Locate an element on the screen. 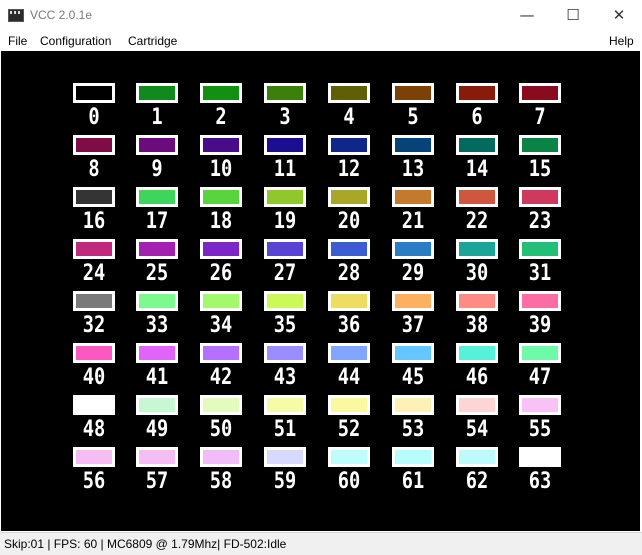  color-number-23: 23 is located at coordinates (540, 221).